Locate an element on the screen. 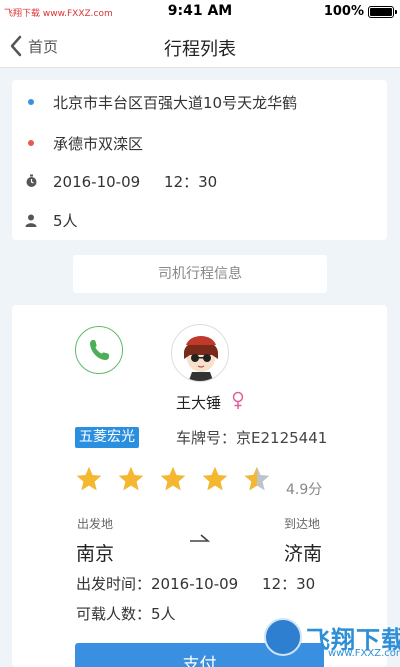 This screenshot has width=400, height=667. stopwatch-icon is located at coordinates (31, 181).